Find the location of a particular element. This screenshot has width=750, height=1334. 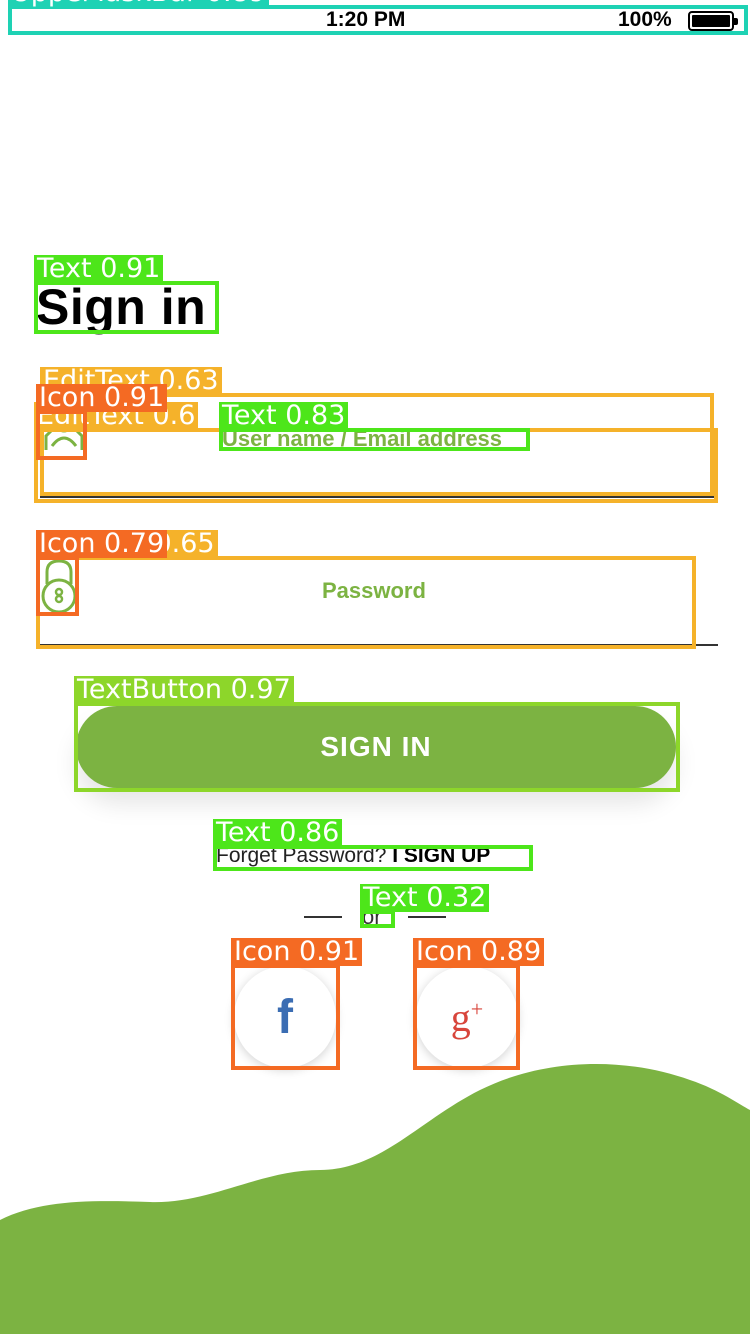

facebook-login-button: f is located at coordinates (285, 1017).